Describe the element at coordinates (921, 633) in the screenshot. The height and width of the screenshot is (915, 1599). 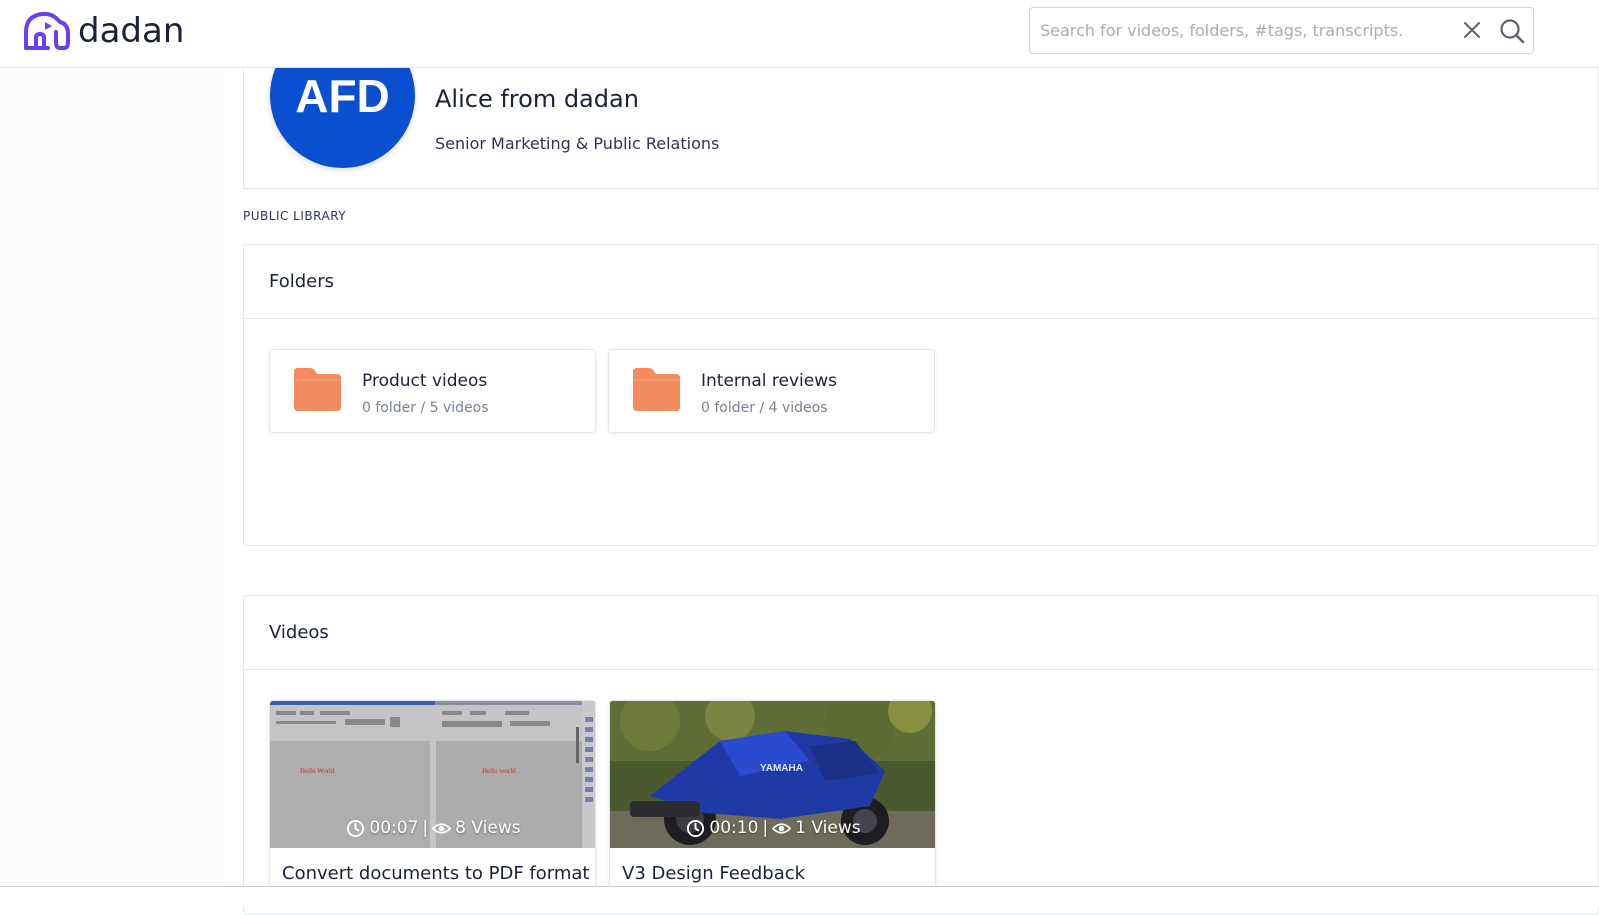
I see `videos-title: Videos` at that location.